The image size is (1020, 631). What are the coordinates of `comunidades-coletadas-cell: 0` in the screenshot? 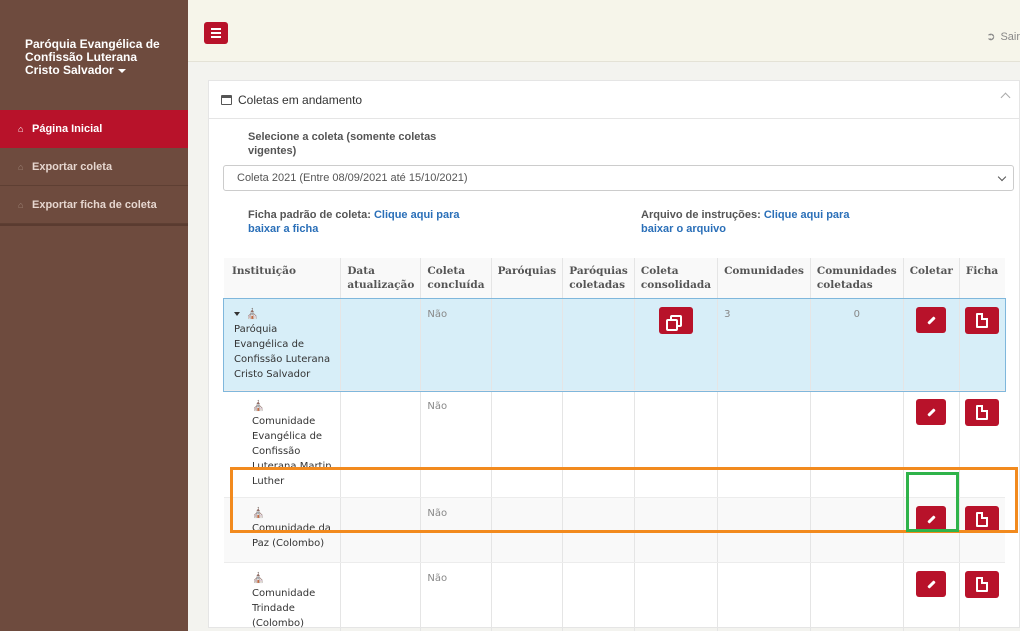 It's located at (856, 344).